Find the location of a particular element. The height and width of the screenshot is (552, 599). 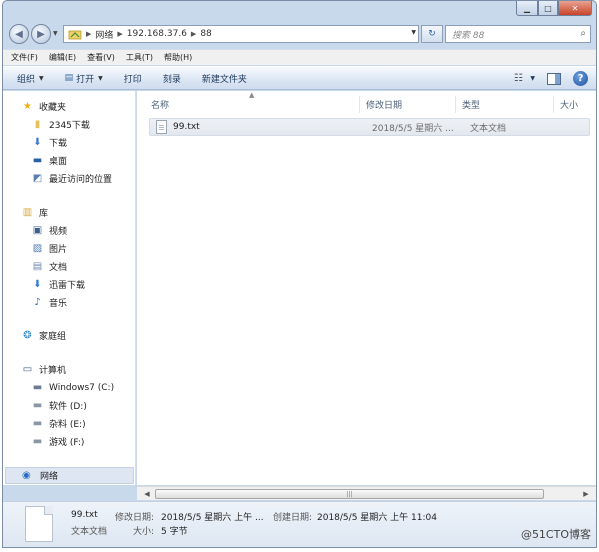

column-header-size: 大小 is located at coordinates (574, 104).